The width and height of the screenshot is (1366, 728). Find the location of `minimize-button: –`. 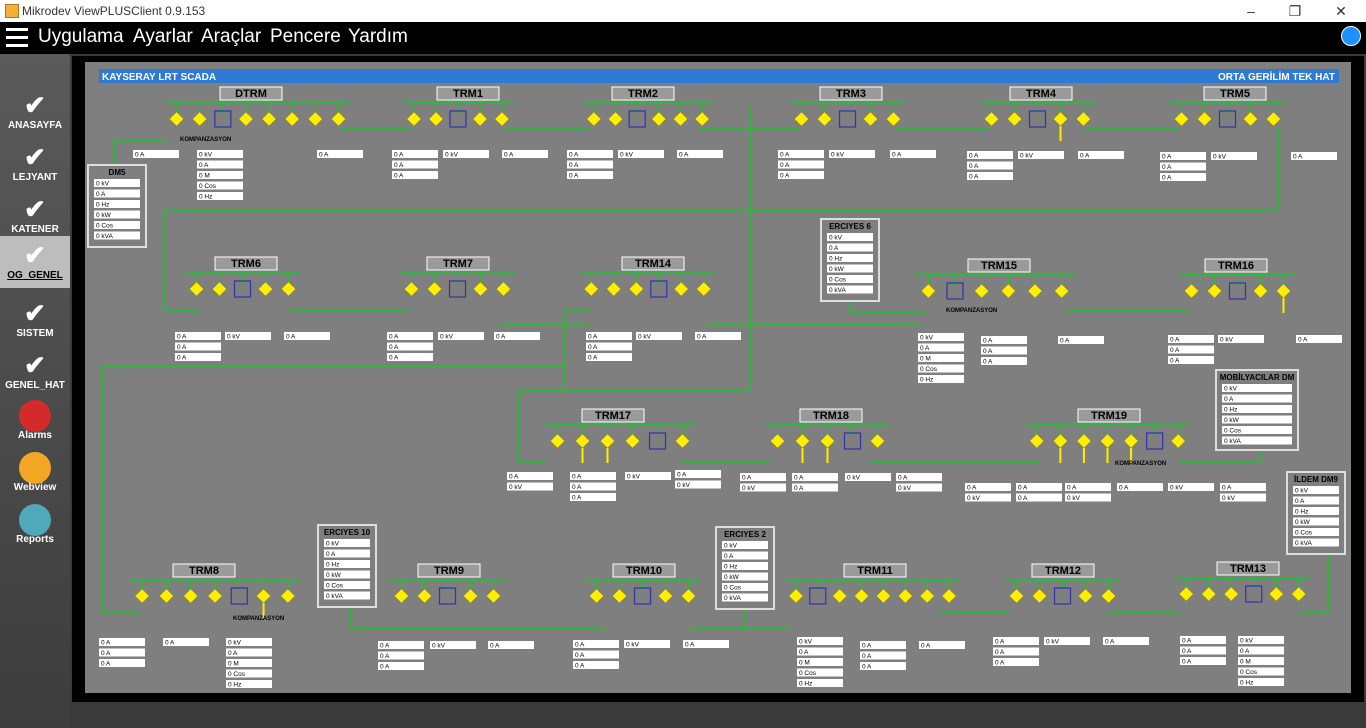

minimize-button: – is located at coordinates (1251, 11).